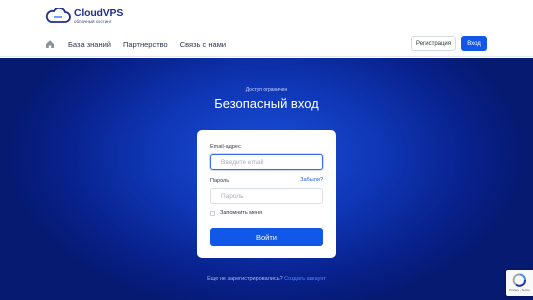 The height and width of the screenshot is (300, 533). What do you see at coordinates (220, 181) in the screenshot?
I see `password-label: Пароль` at bounding box center [220, 181].